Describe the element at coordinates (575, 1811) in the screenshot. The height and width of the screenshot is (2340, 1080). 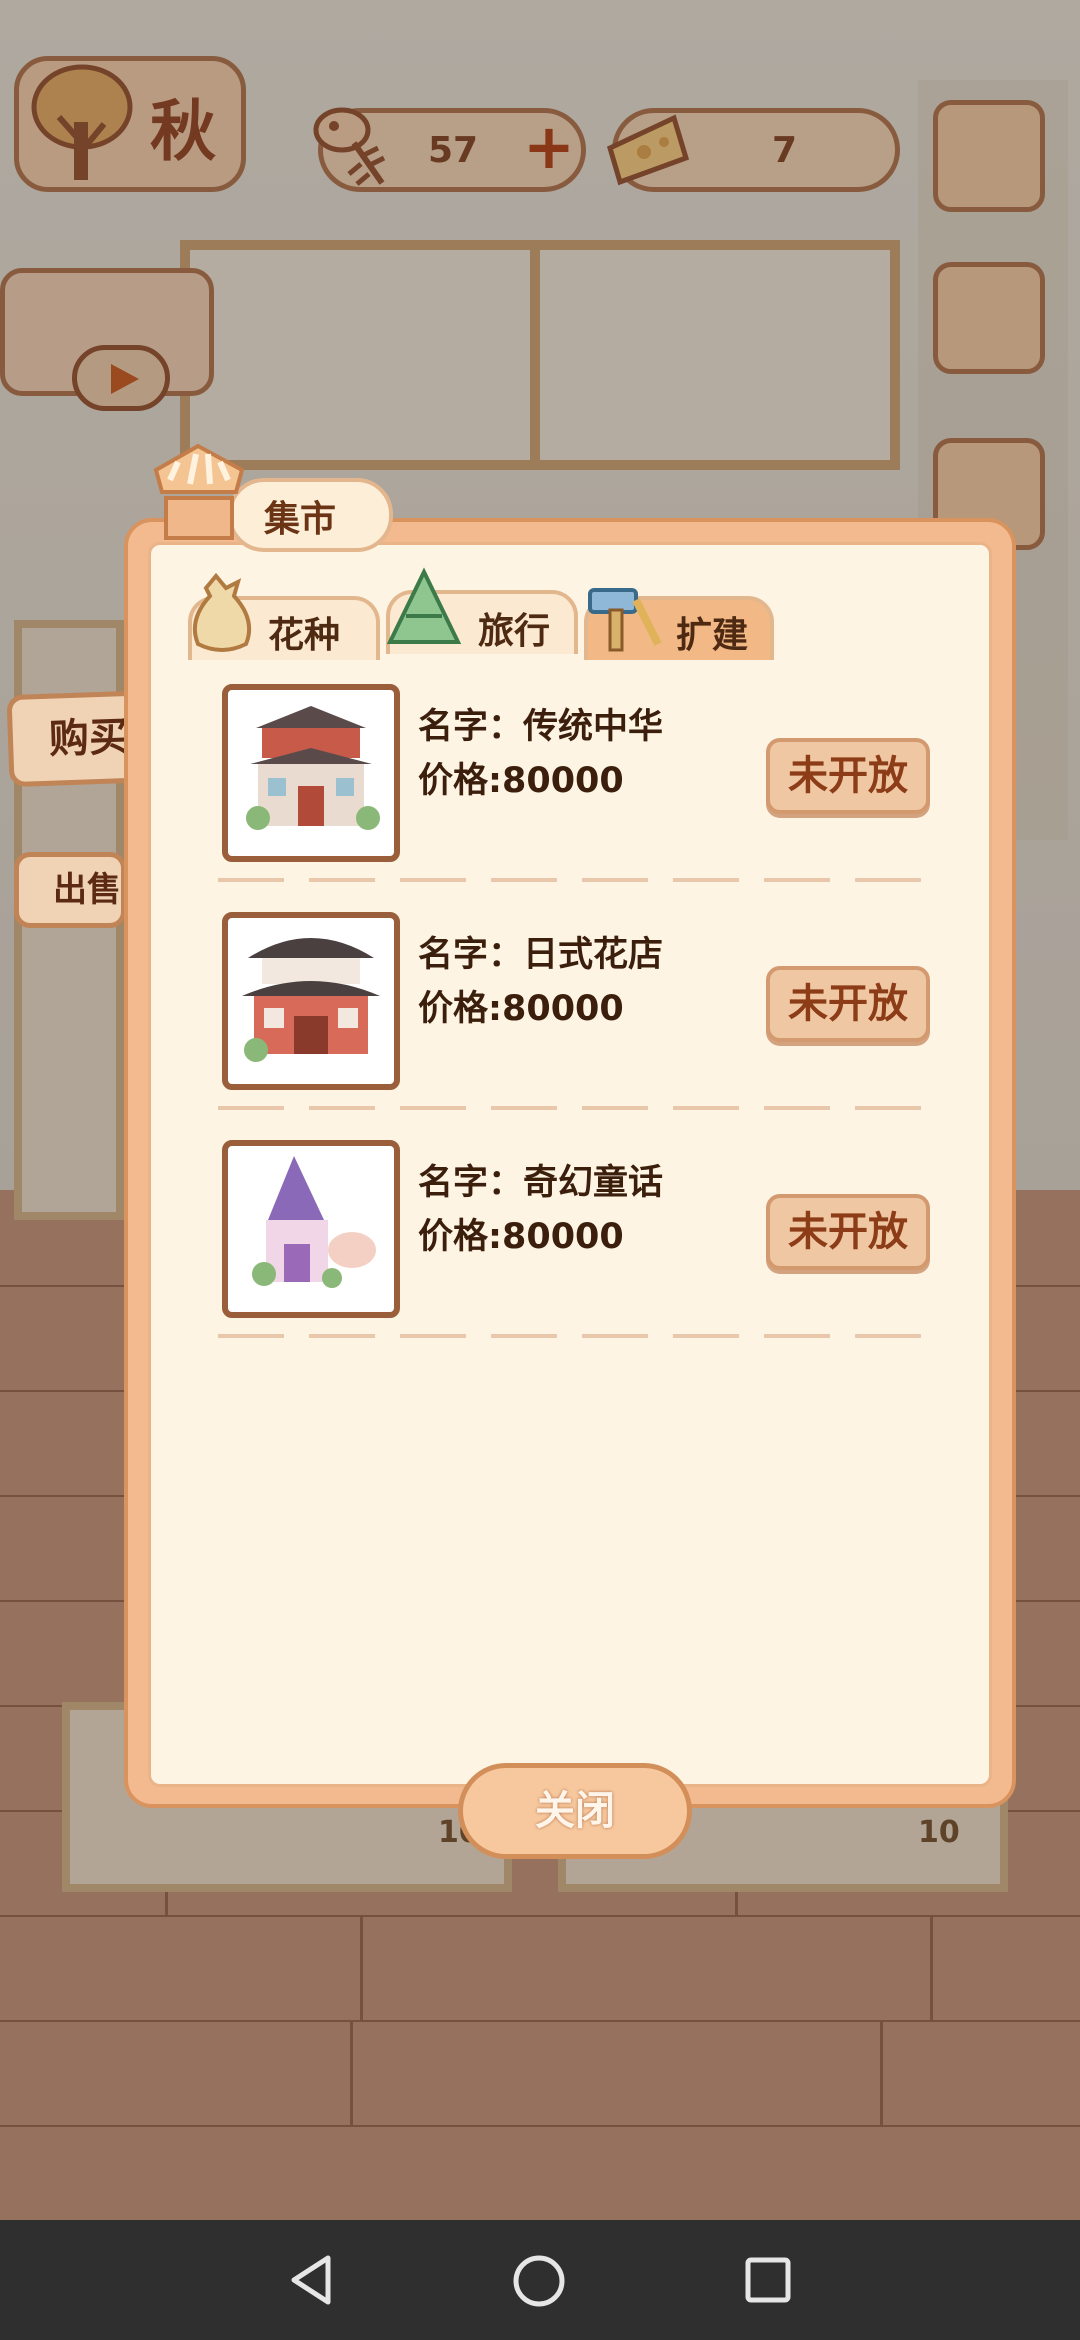
I see `close-button: 关闭` at that location.